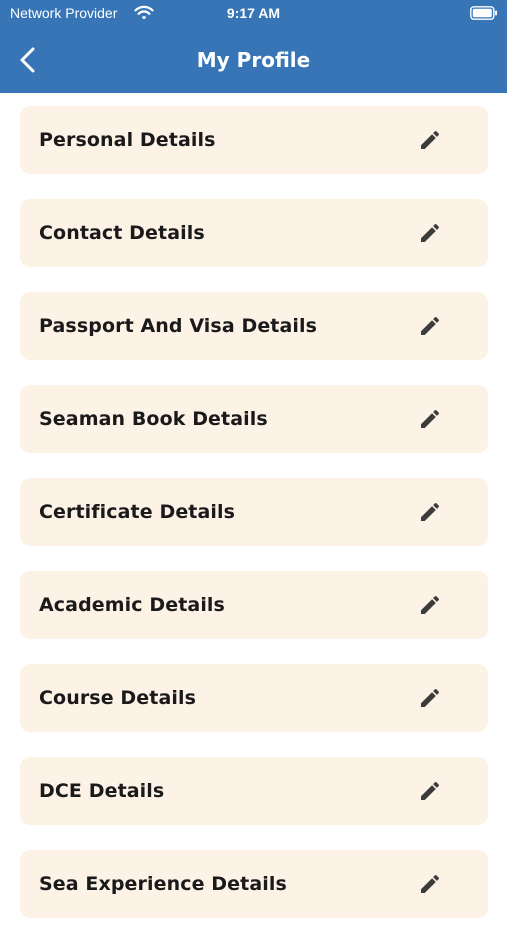 This screenshot has width=507, height=943. I want to click on section-course-details: Course Details, so click(254, 698).